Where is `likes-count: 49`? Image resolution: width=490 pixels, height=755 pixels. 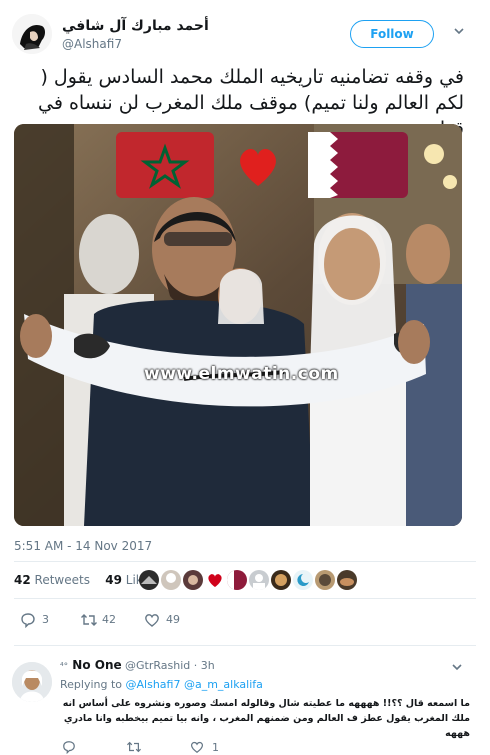 likes-count: 49 is located at coordinates (113, 580).